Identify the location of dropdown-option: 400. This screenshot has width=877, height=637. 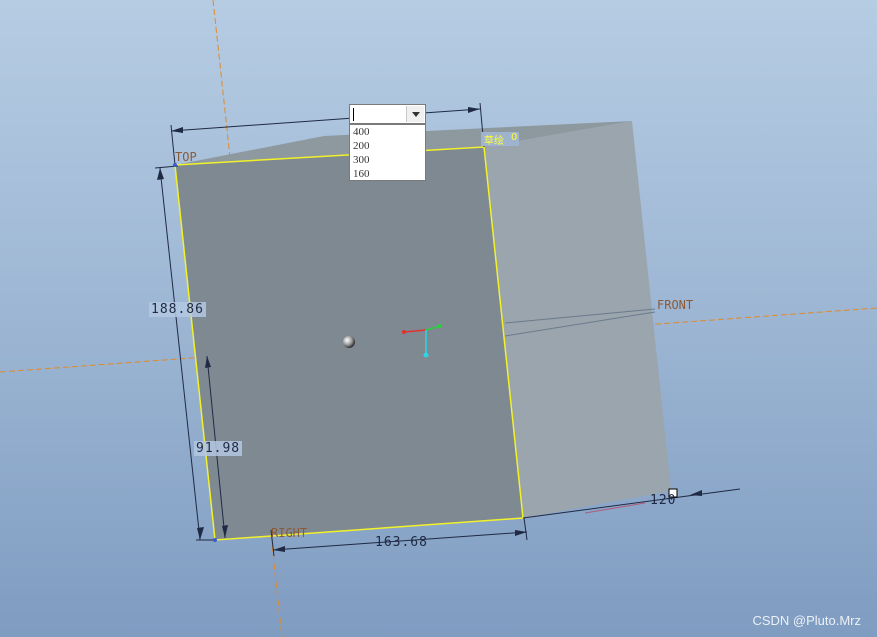
(387, 132).